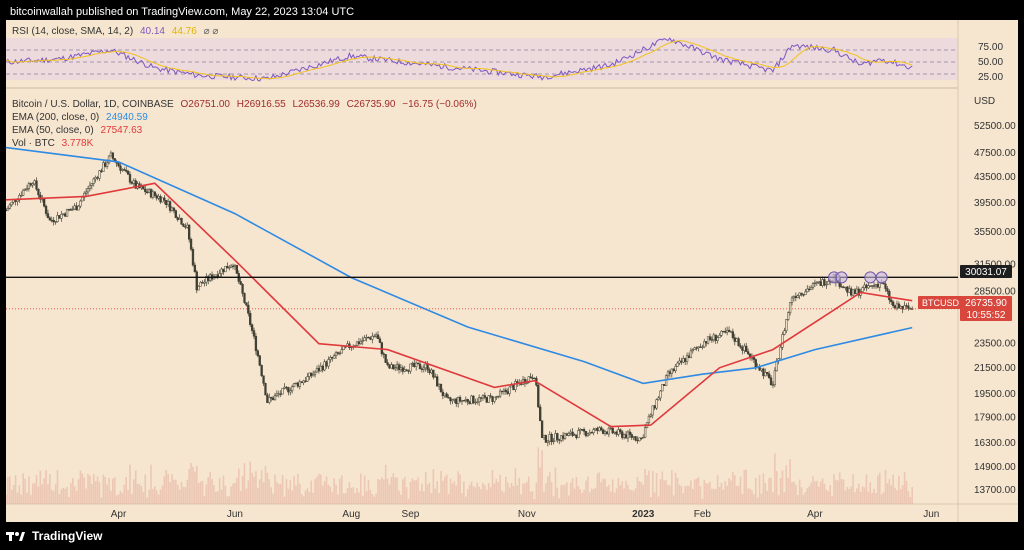 This screenshot has width=1024, height=550. I want to click on time-tick-8: Jun, so click(931, 514).